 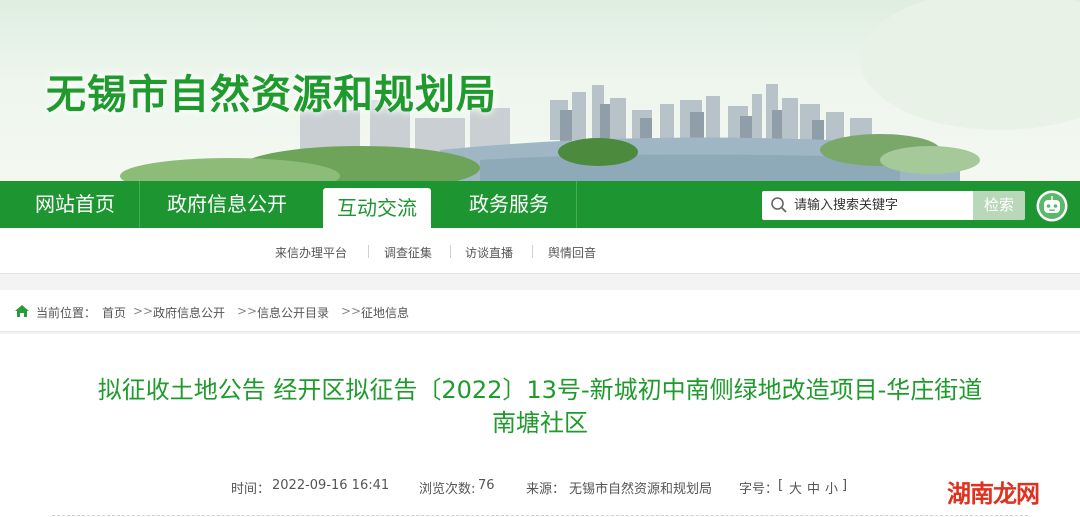 What do you see at coordinates (795, 487) in the screenshot?
I see `font-size-large: 大` at bounding box center [795, 487].